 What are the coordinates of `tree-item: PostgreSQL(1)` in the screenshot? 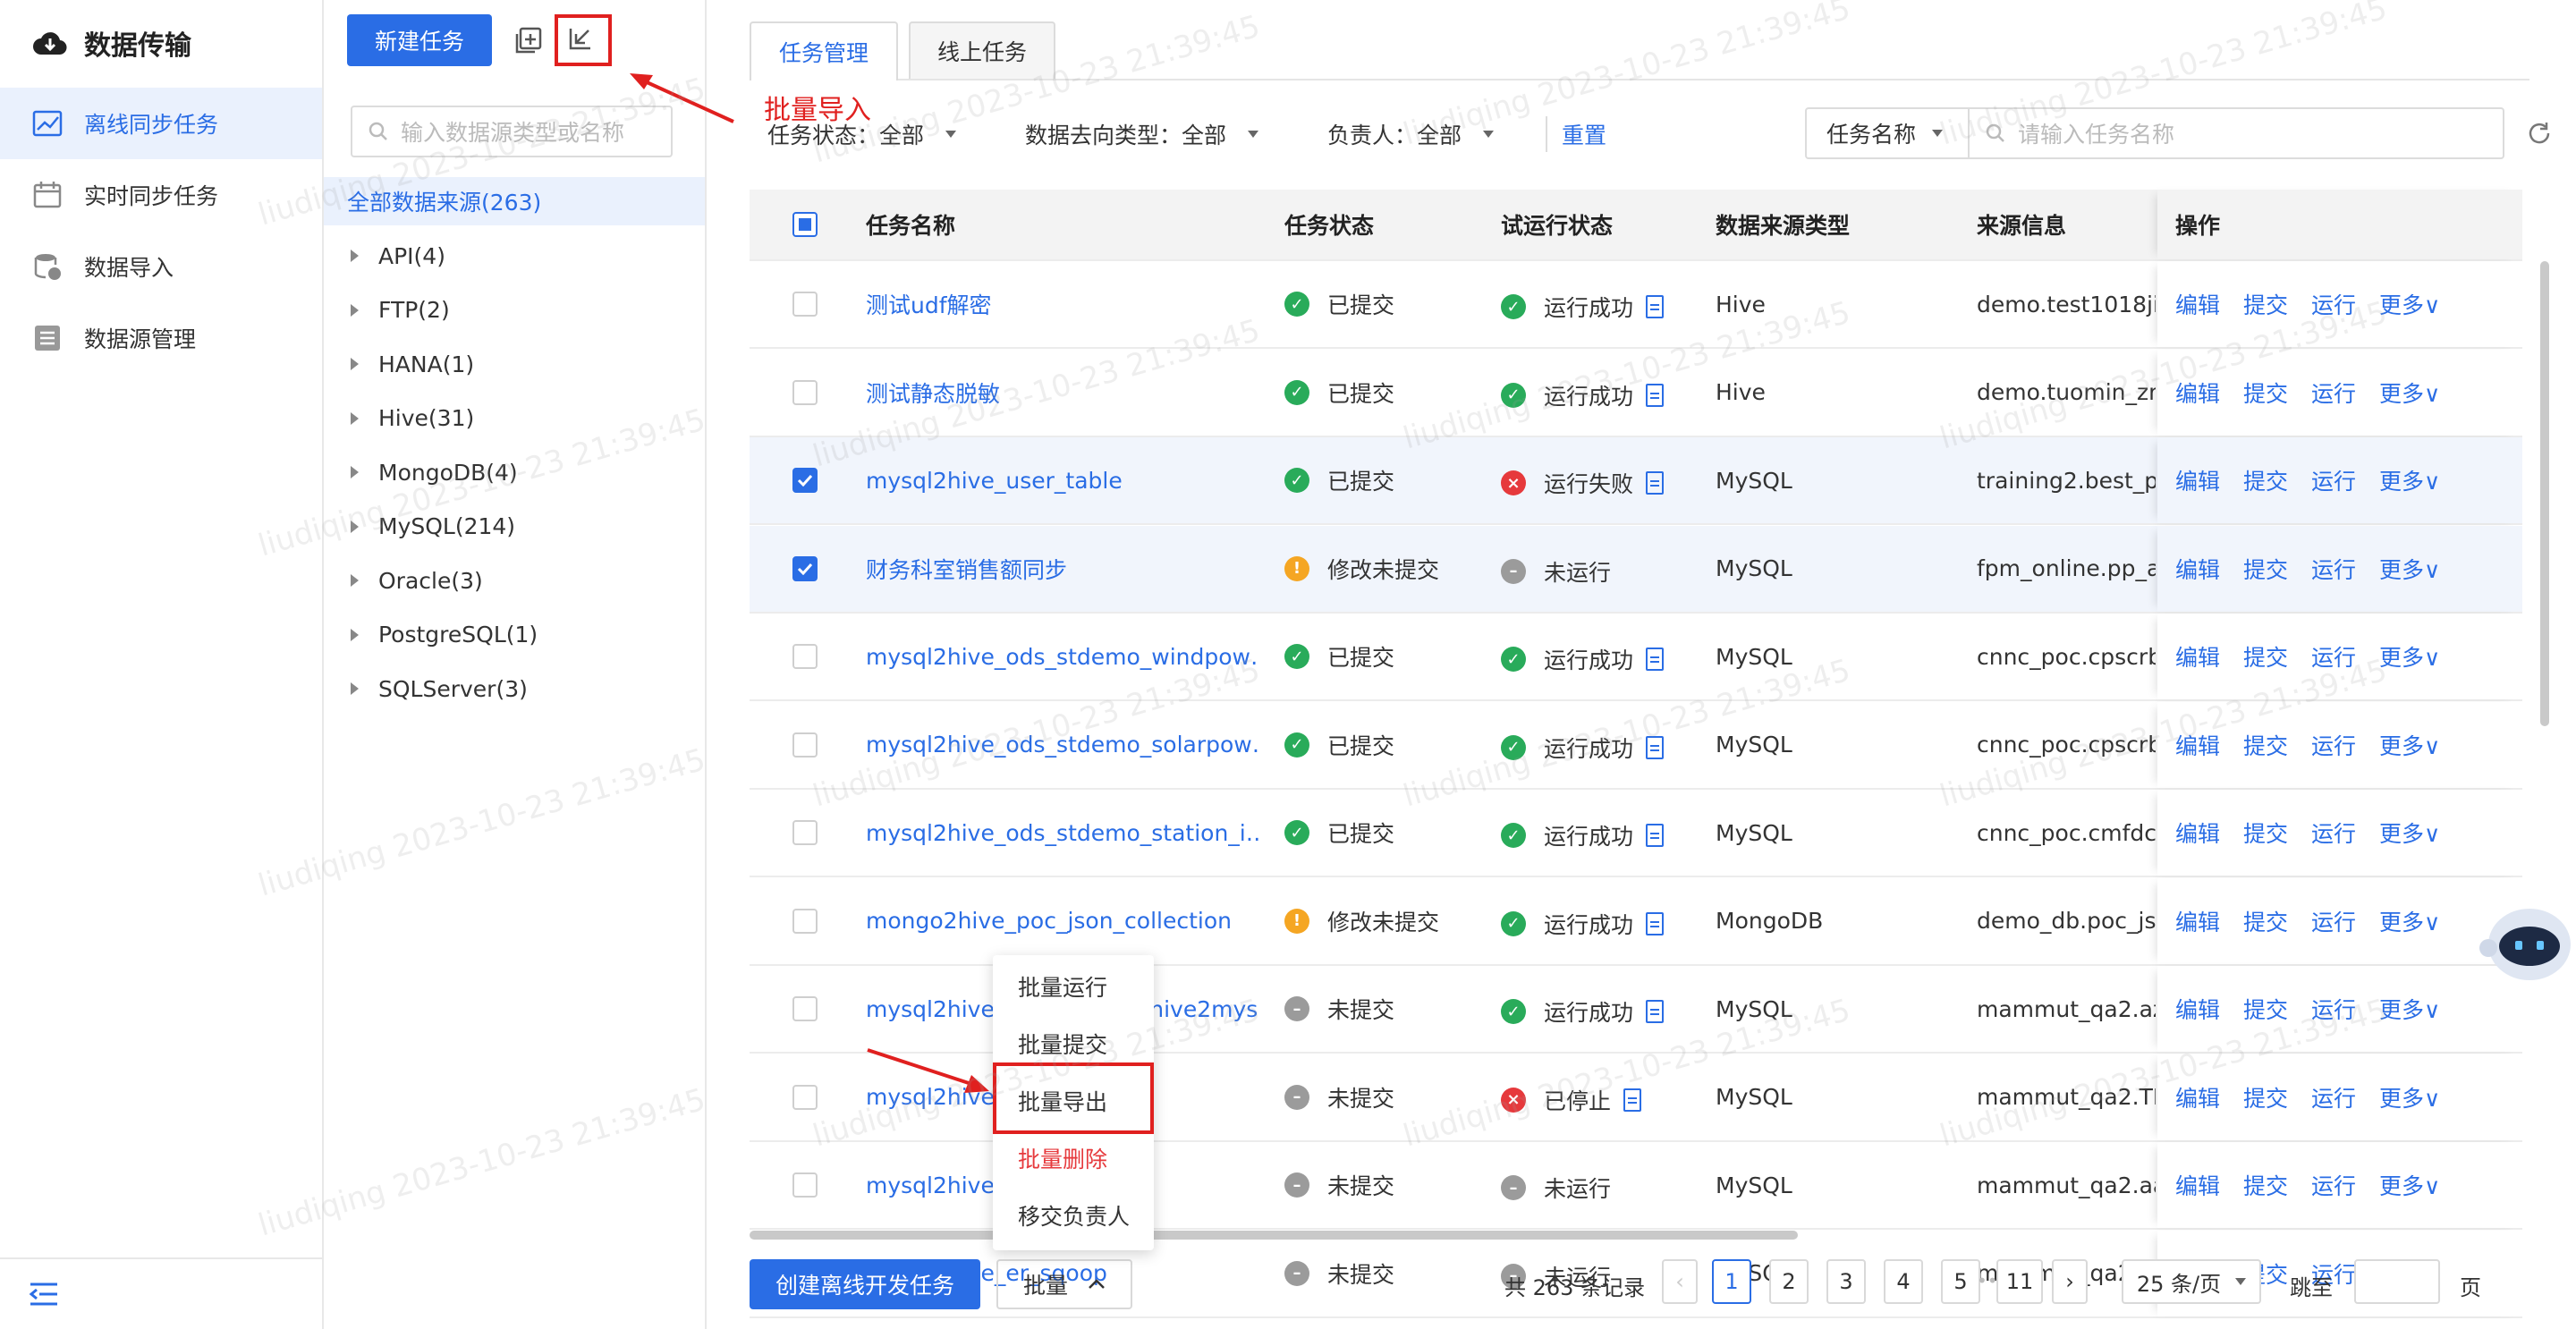 It's located at (444, 635).